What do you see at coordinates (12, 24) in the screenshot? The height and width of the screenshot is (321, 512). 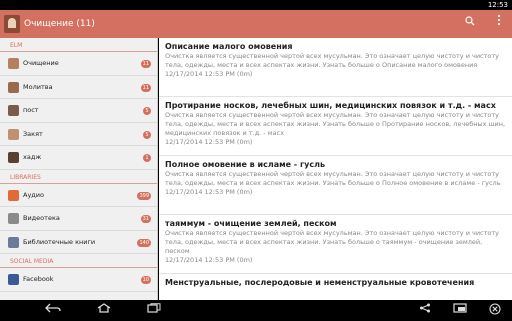 I see `app-icon` at bounding box center [12, 24].